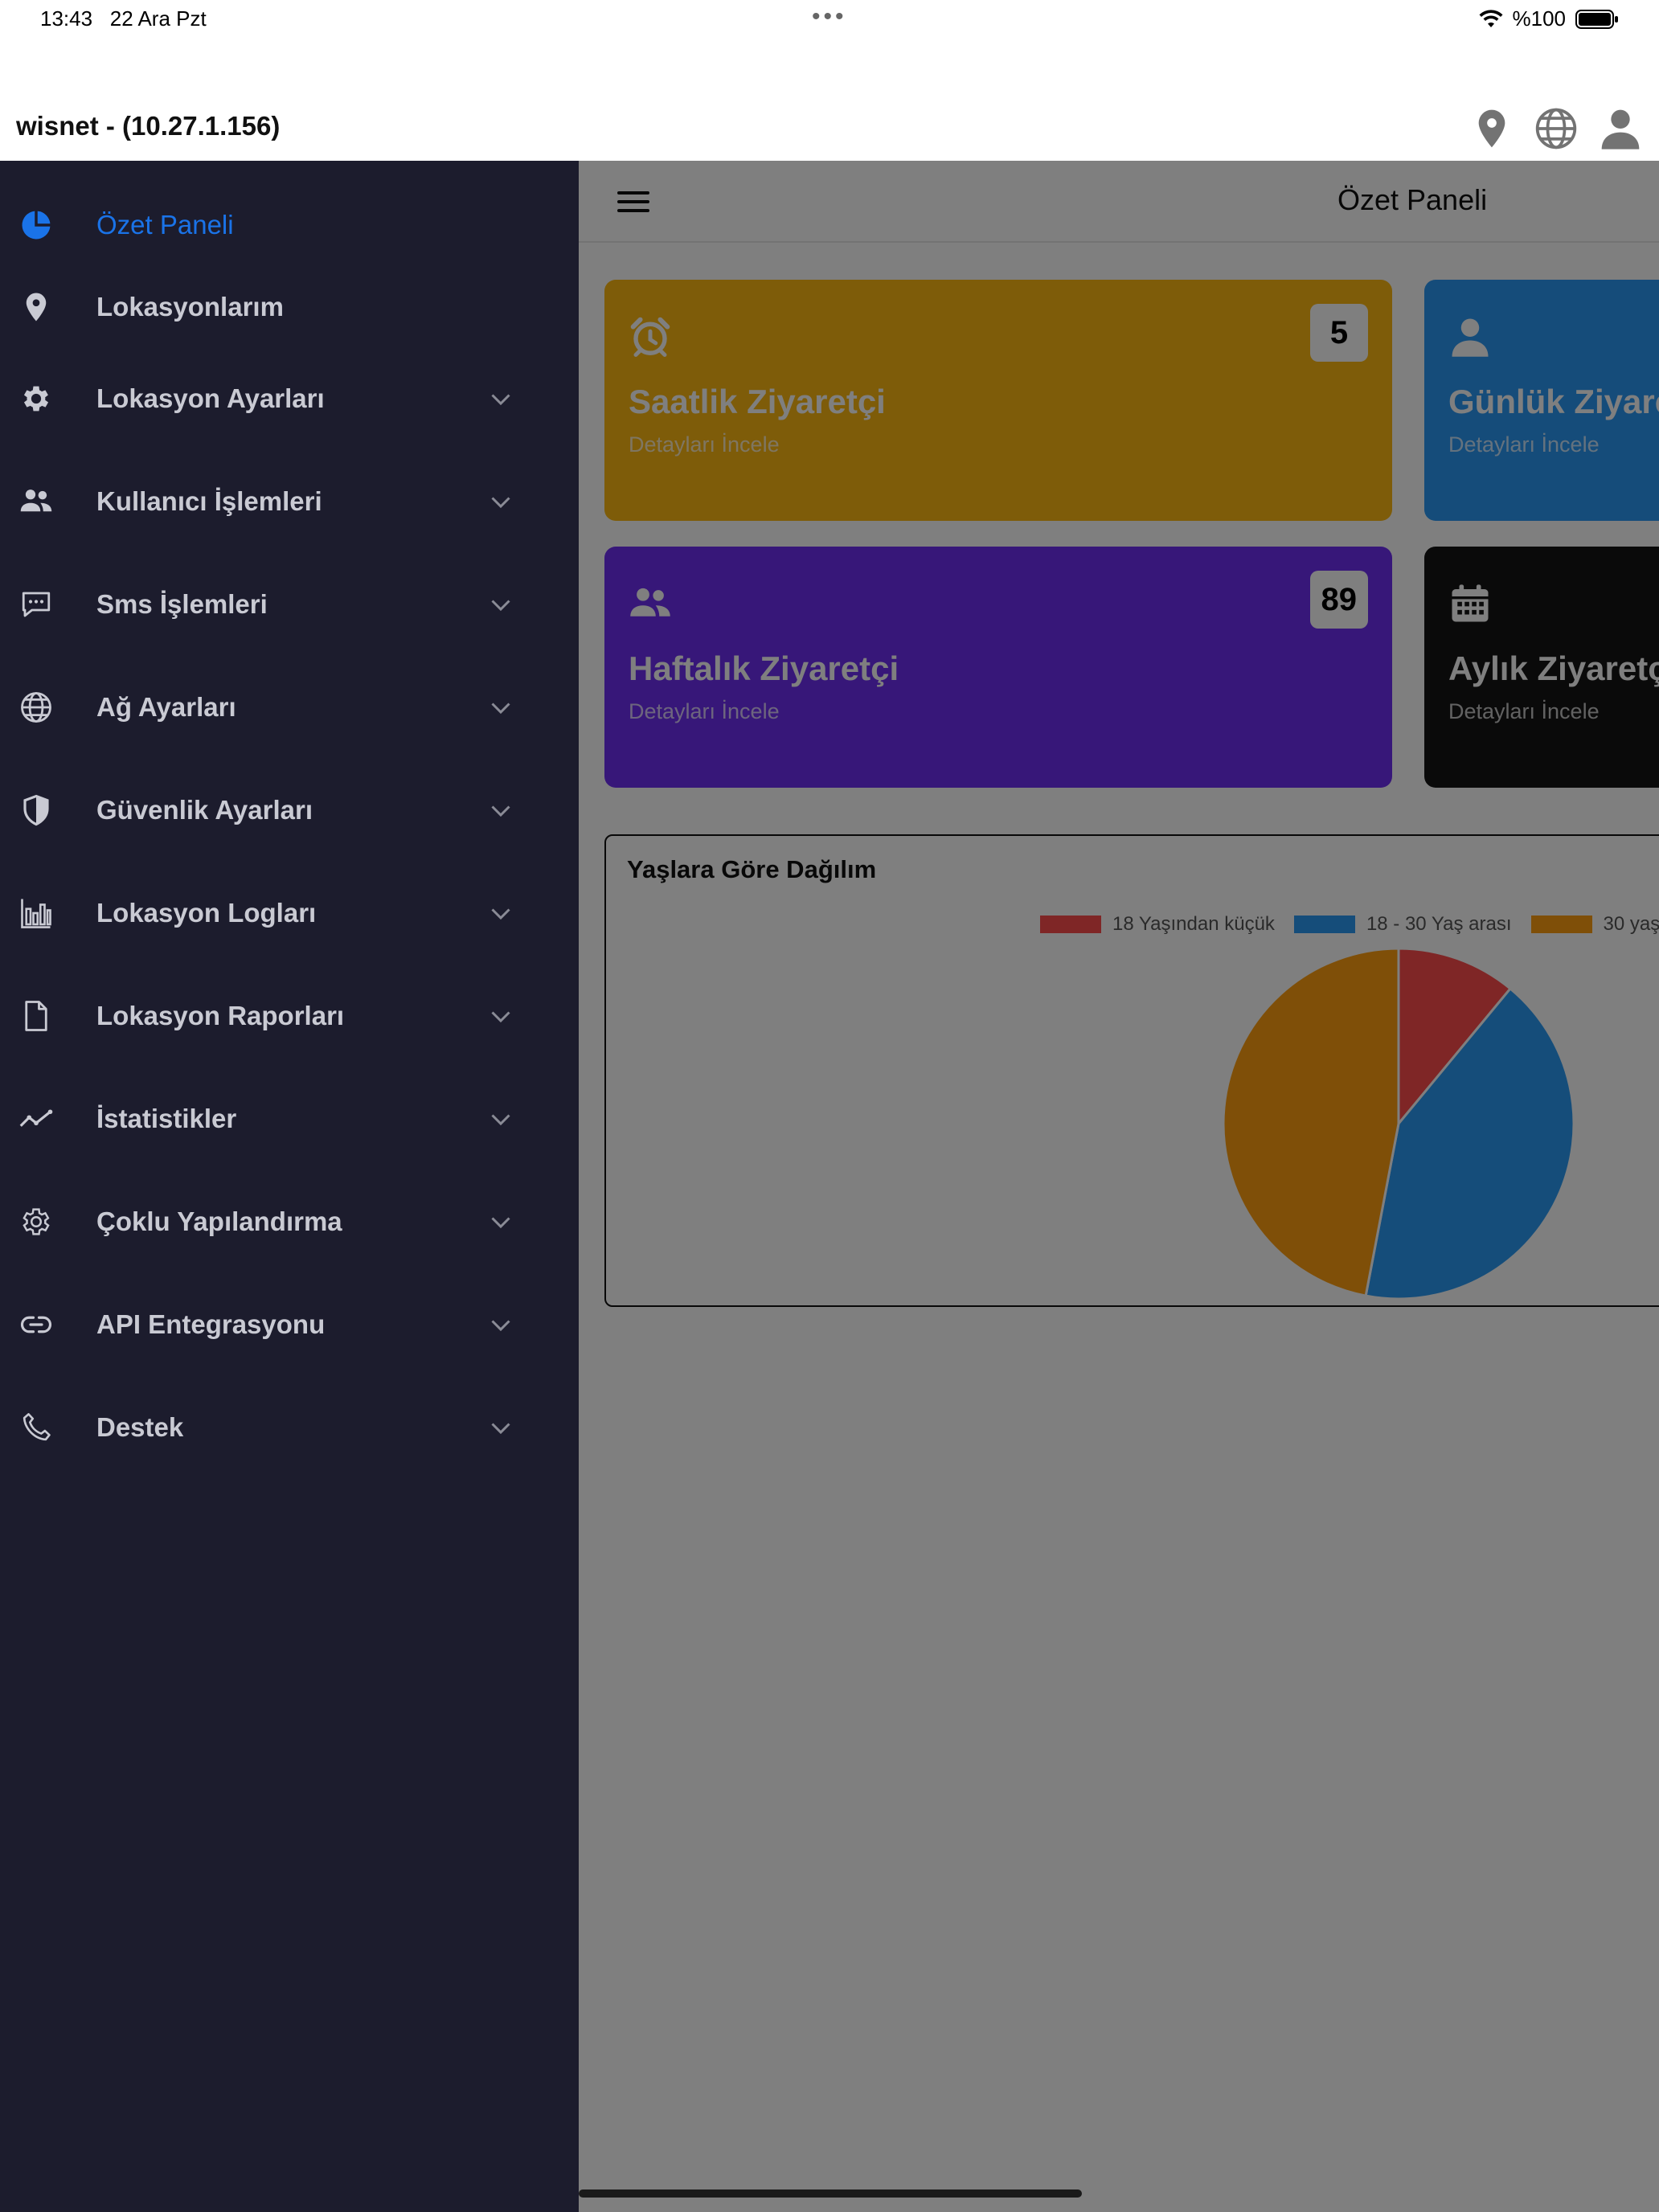  Describe the element at coordinates (66, 18) in the screenshot. I see `status-clock: 13:43` at that location.